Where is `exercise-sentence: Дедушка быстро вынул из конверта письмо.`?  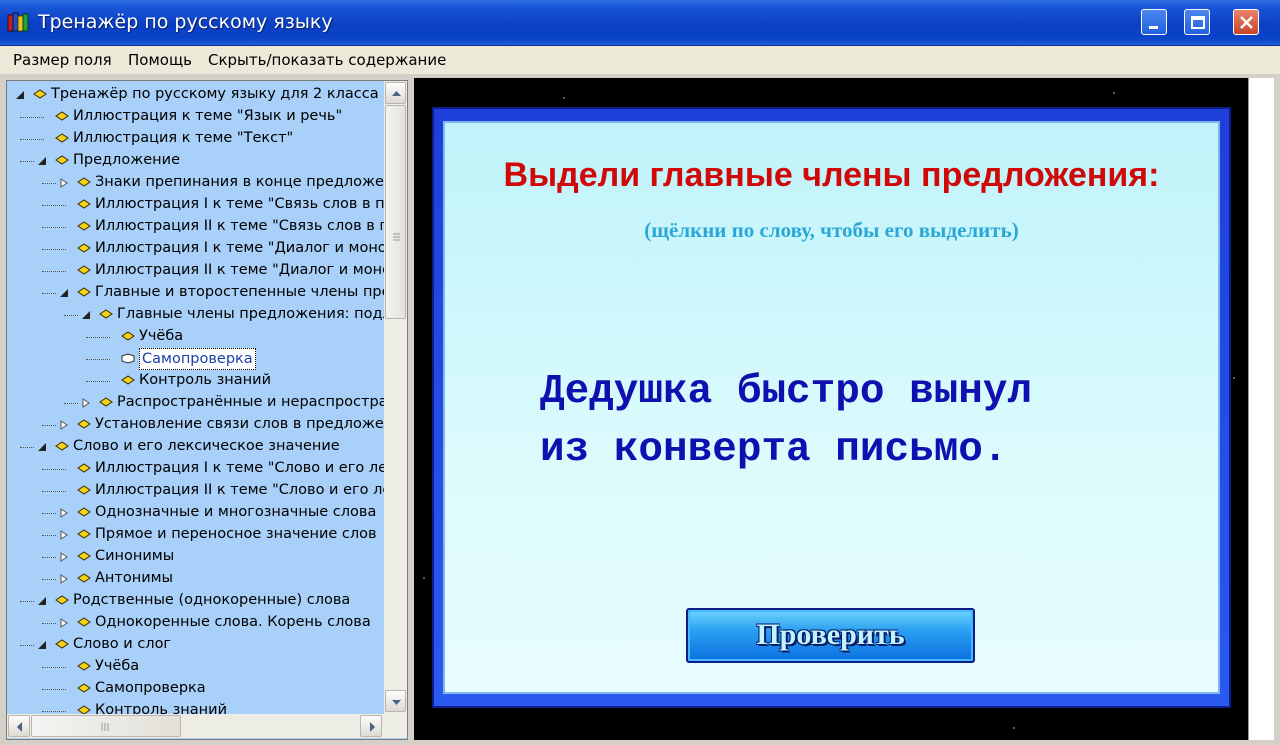 exercise-sentence: Дедушка быстро вынул из конверта письмо. is located at coordinates (870, 421).